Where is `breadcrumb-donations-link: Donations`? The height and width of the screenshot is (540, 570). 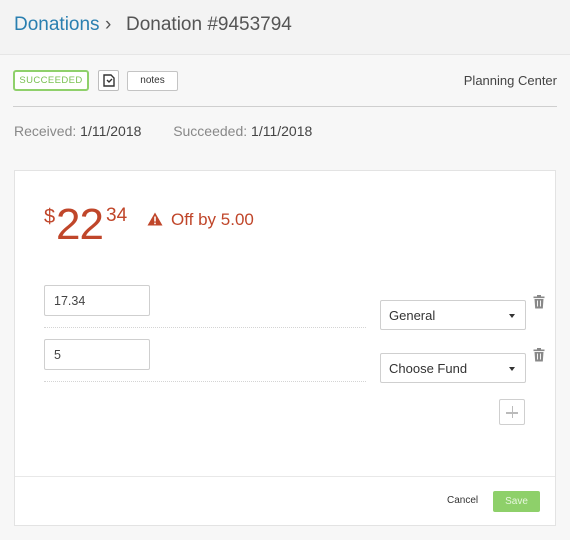
breadcrumb-donations-link: Donations is located at coordinates (57, 25).